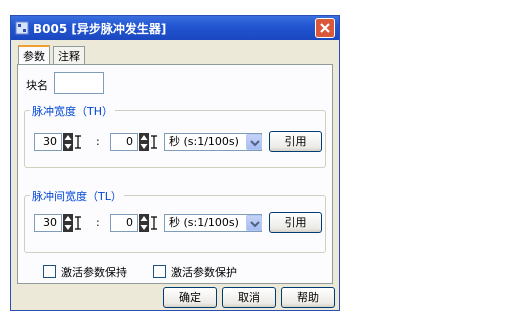 Image resolution: width=527 pixels, height=332 pixels. I want to click on pulse-interval-legend: 脉冲间宽度（TL）, so click(77, 196).